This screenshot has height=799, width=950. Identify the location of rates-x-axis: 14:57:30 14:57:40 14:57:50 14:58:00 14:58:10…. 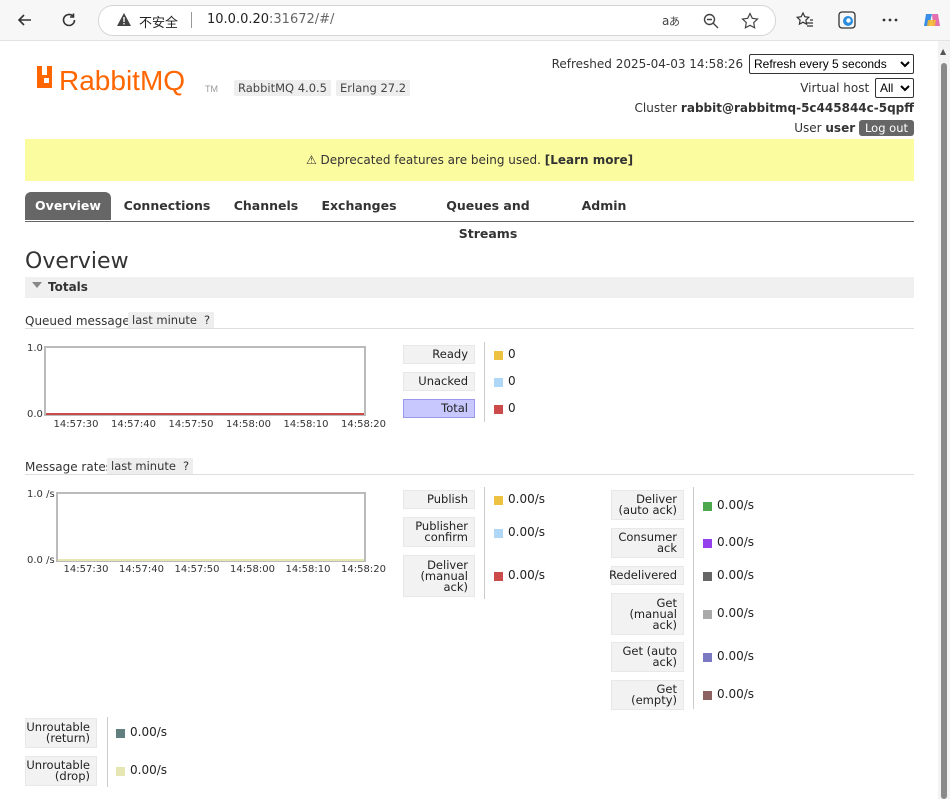
(225, 569).